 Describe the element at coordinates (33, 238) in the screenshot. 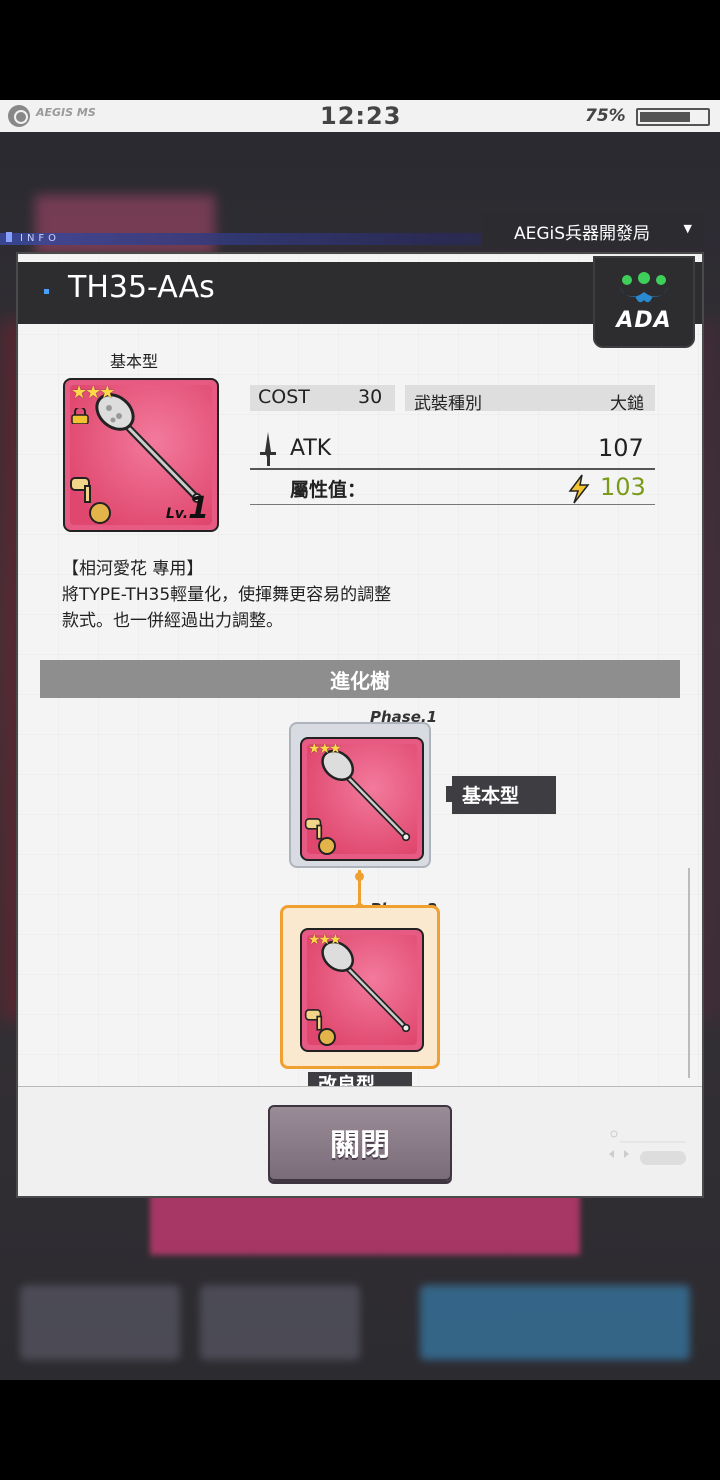

I see `info-label: INFO` at that location.